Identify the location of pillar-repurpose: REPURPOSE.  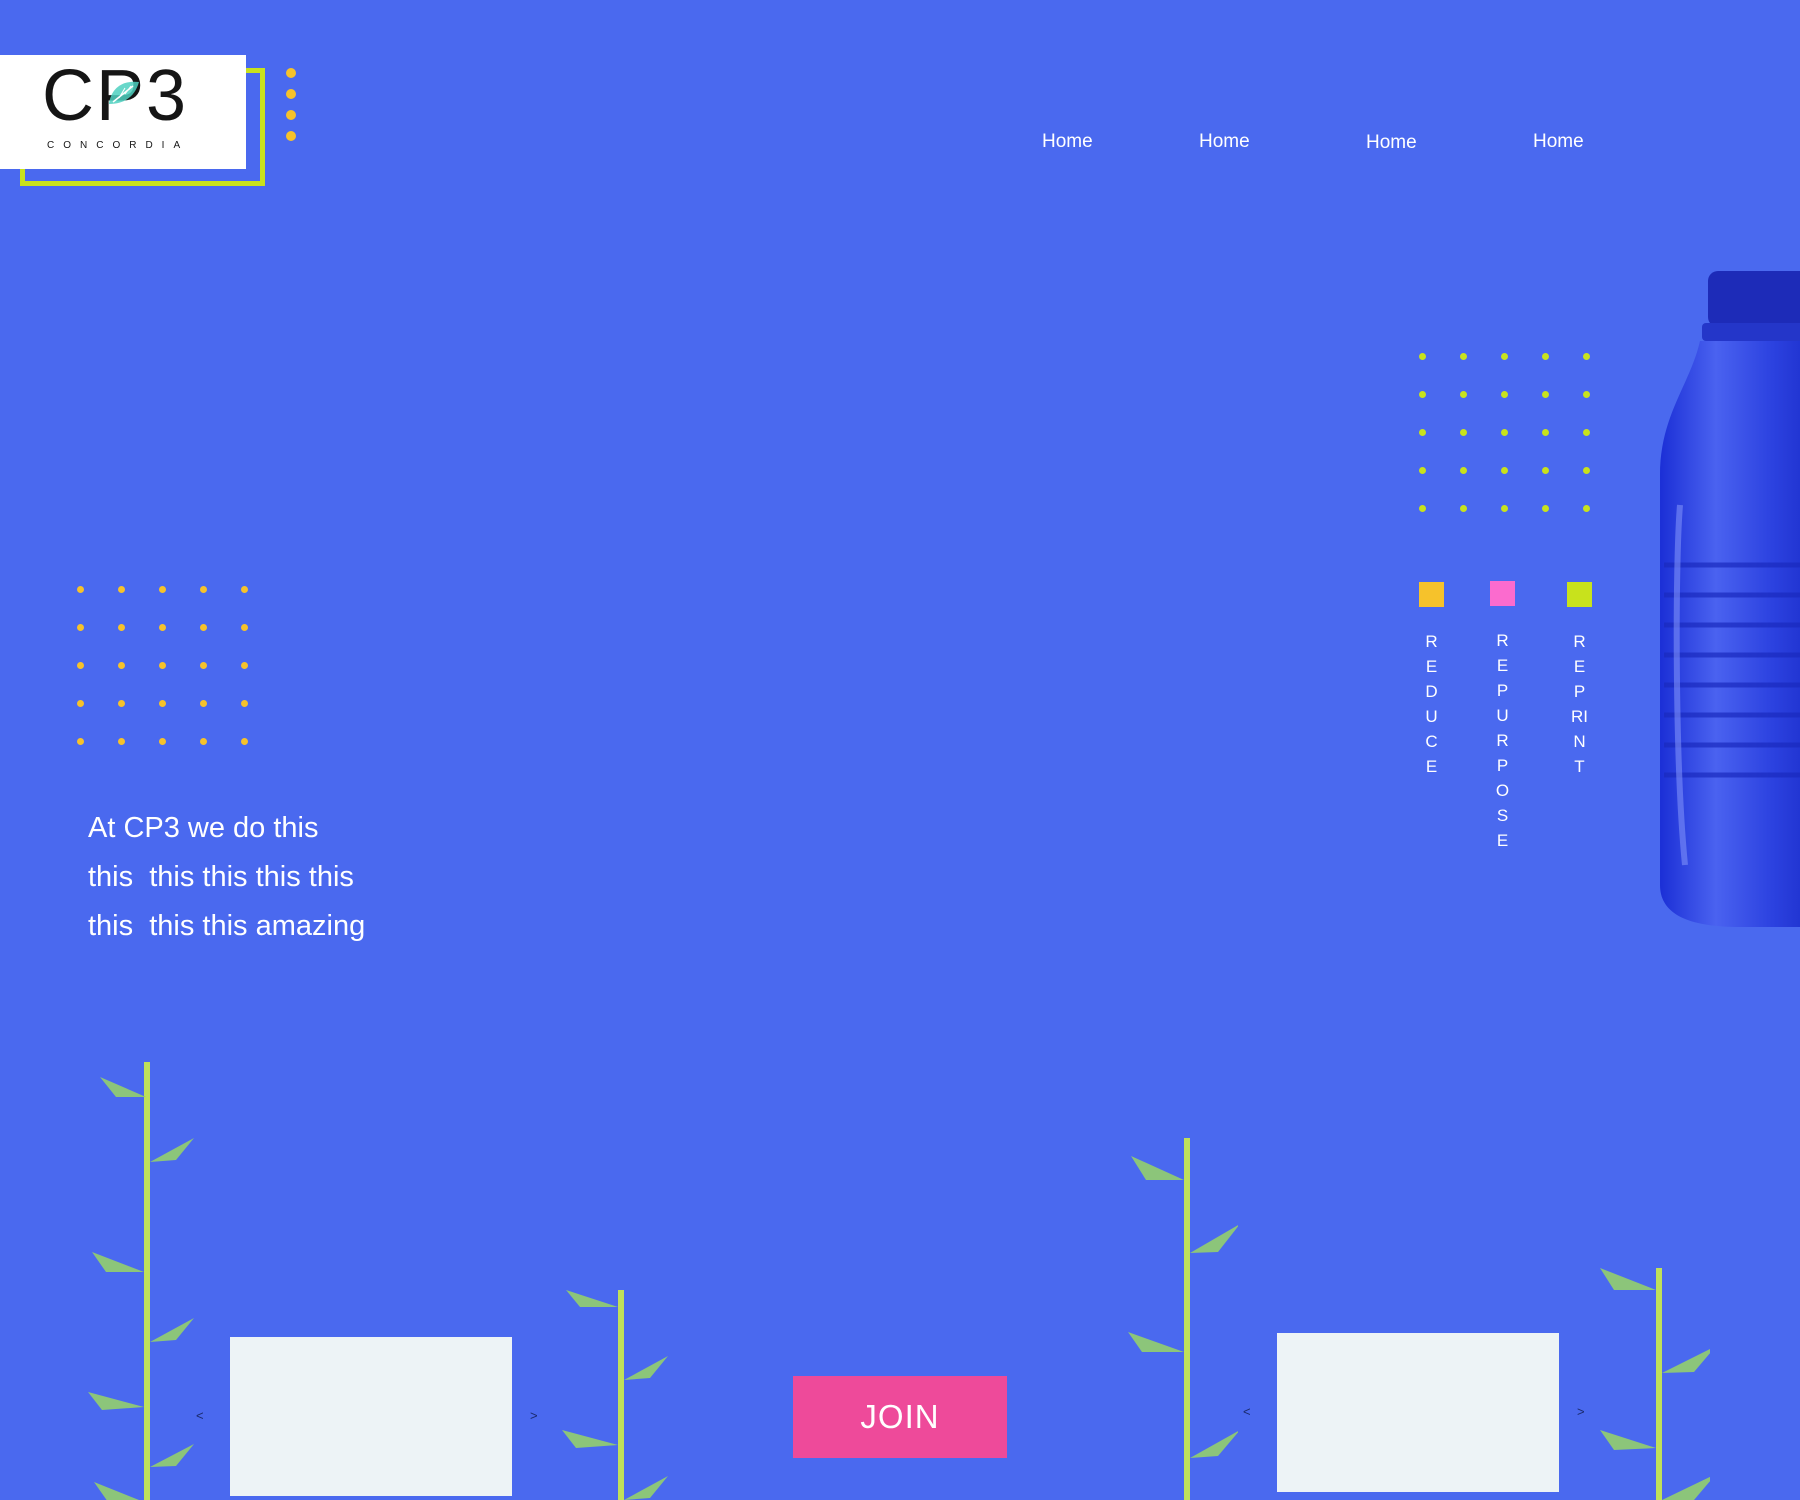
(1502, 717).